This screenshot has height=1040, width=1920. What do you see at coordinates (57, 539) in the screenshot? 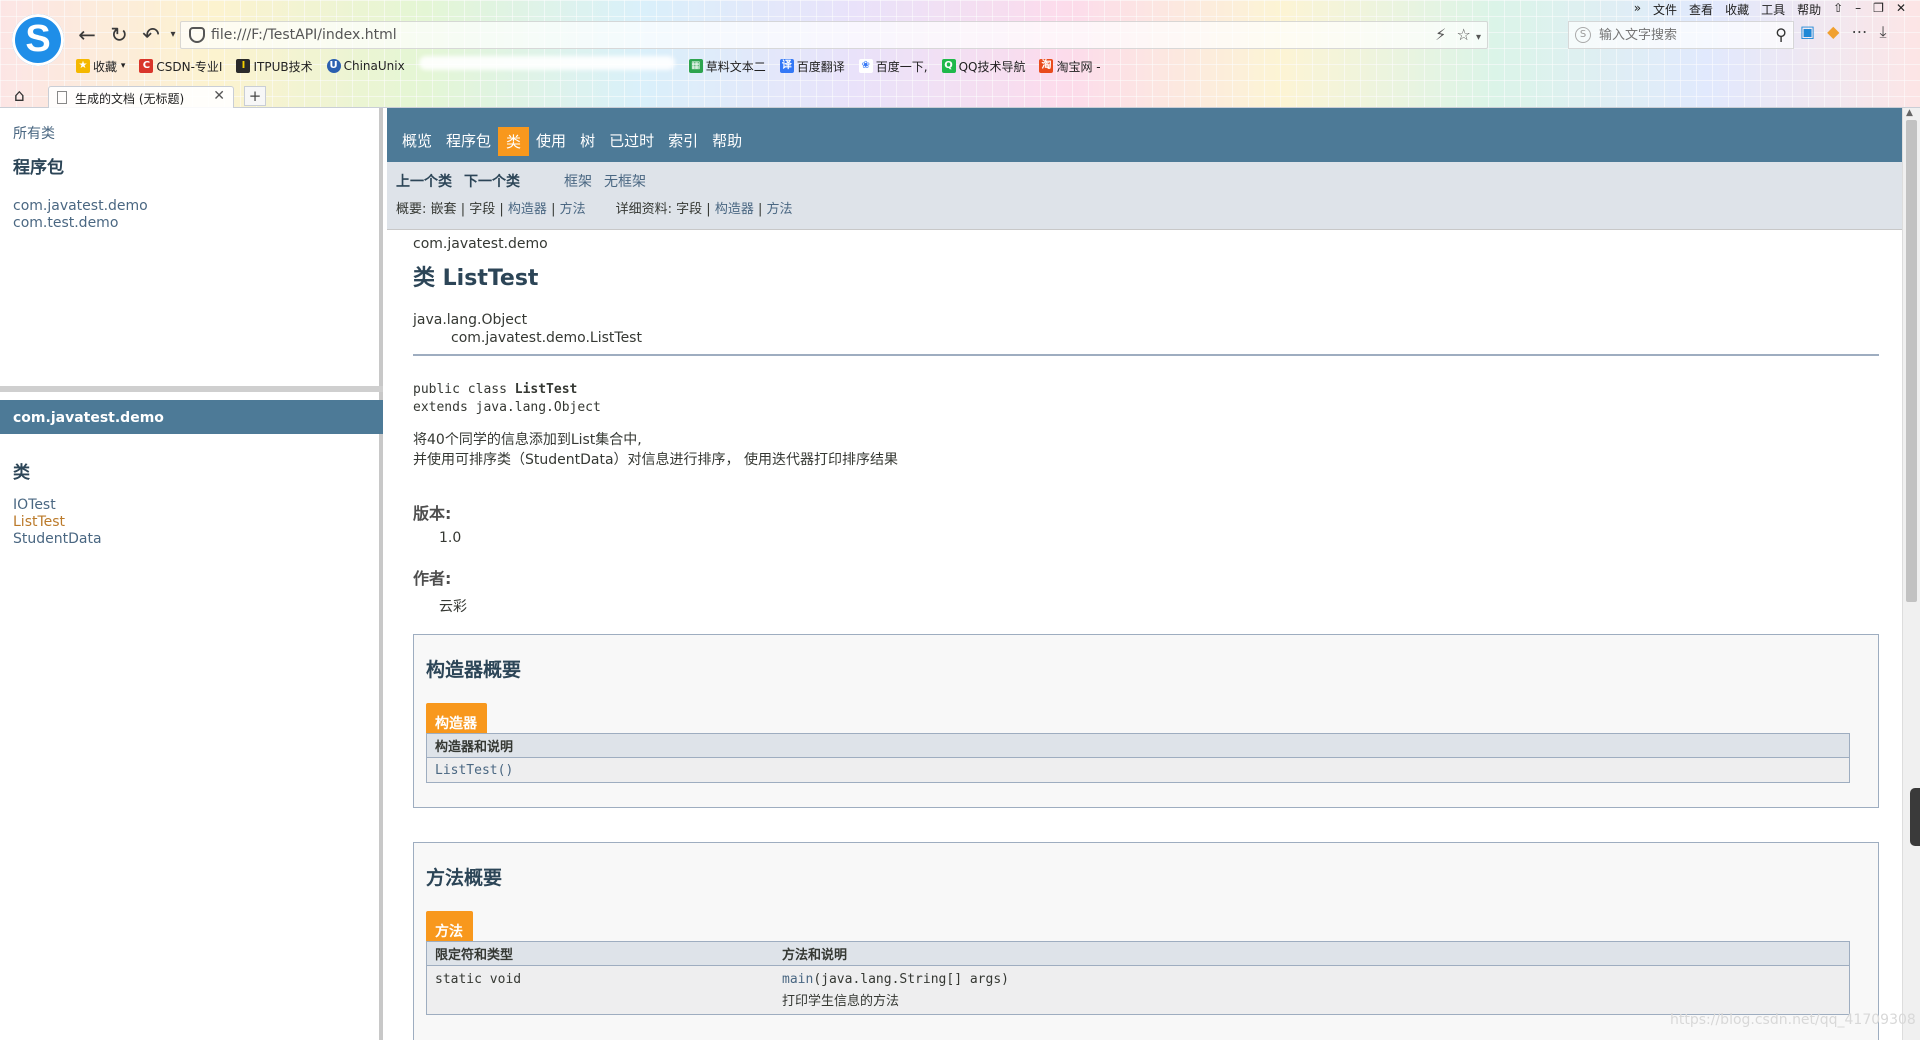
I see `class-link: StudentData` at bounding box center [57, 539].